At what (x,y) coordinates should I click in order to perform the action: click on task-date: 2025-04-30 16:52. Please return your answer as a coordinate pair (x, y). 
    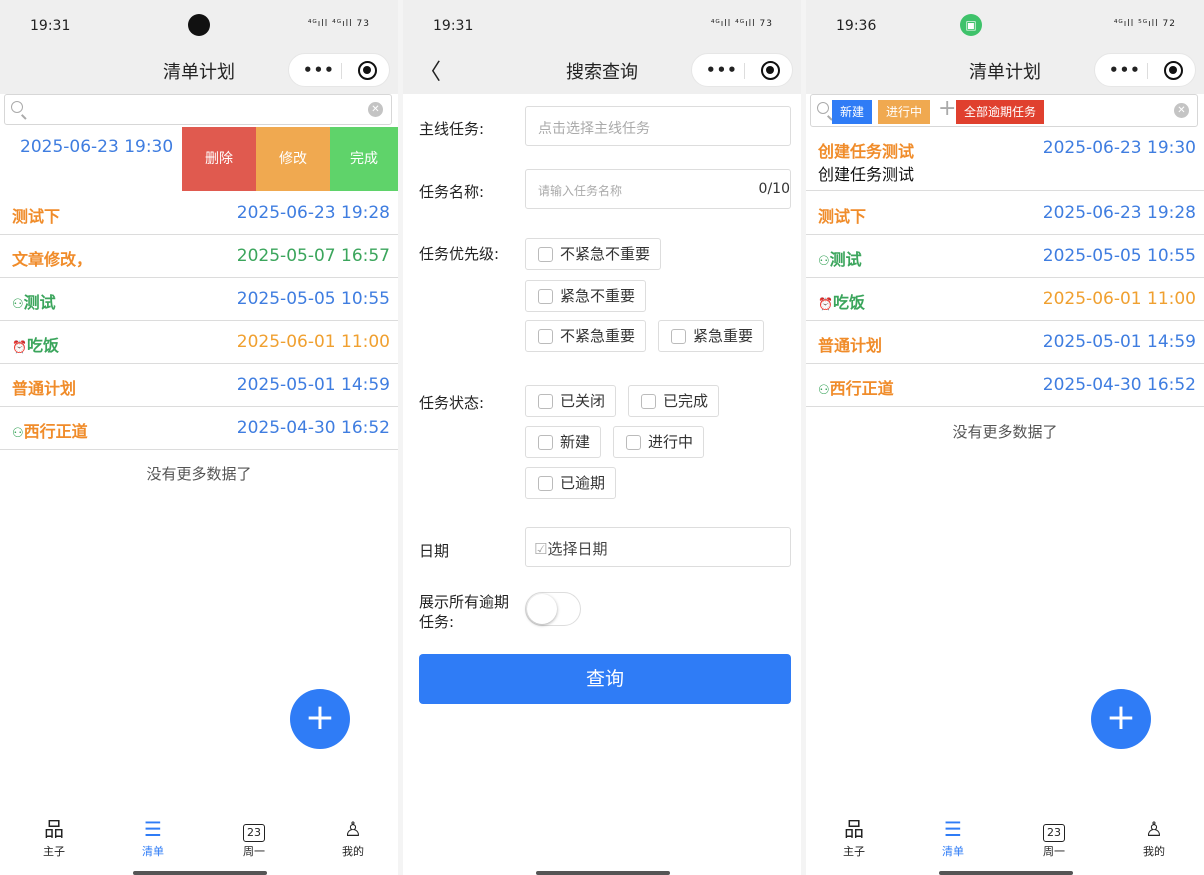
    Looking at the image, I should click on (1119, 385).